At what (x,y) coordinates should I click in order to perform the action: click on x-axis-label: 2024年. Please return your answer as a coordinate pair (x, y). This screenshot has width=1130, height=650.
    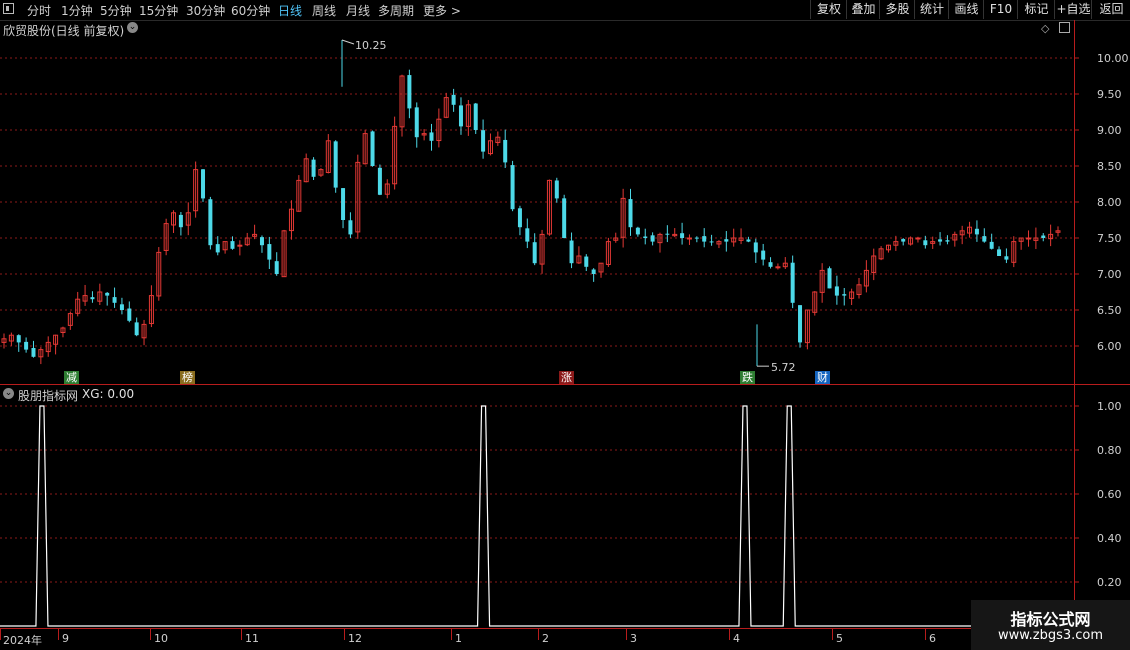
    Looking at the image, I should click on (22, 640).